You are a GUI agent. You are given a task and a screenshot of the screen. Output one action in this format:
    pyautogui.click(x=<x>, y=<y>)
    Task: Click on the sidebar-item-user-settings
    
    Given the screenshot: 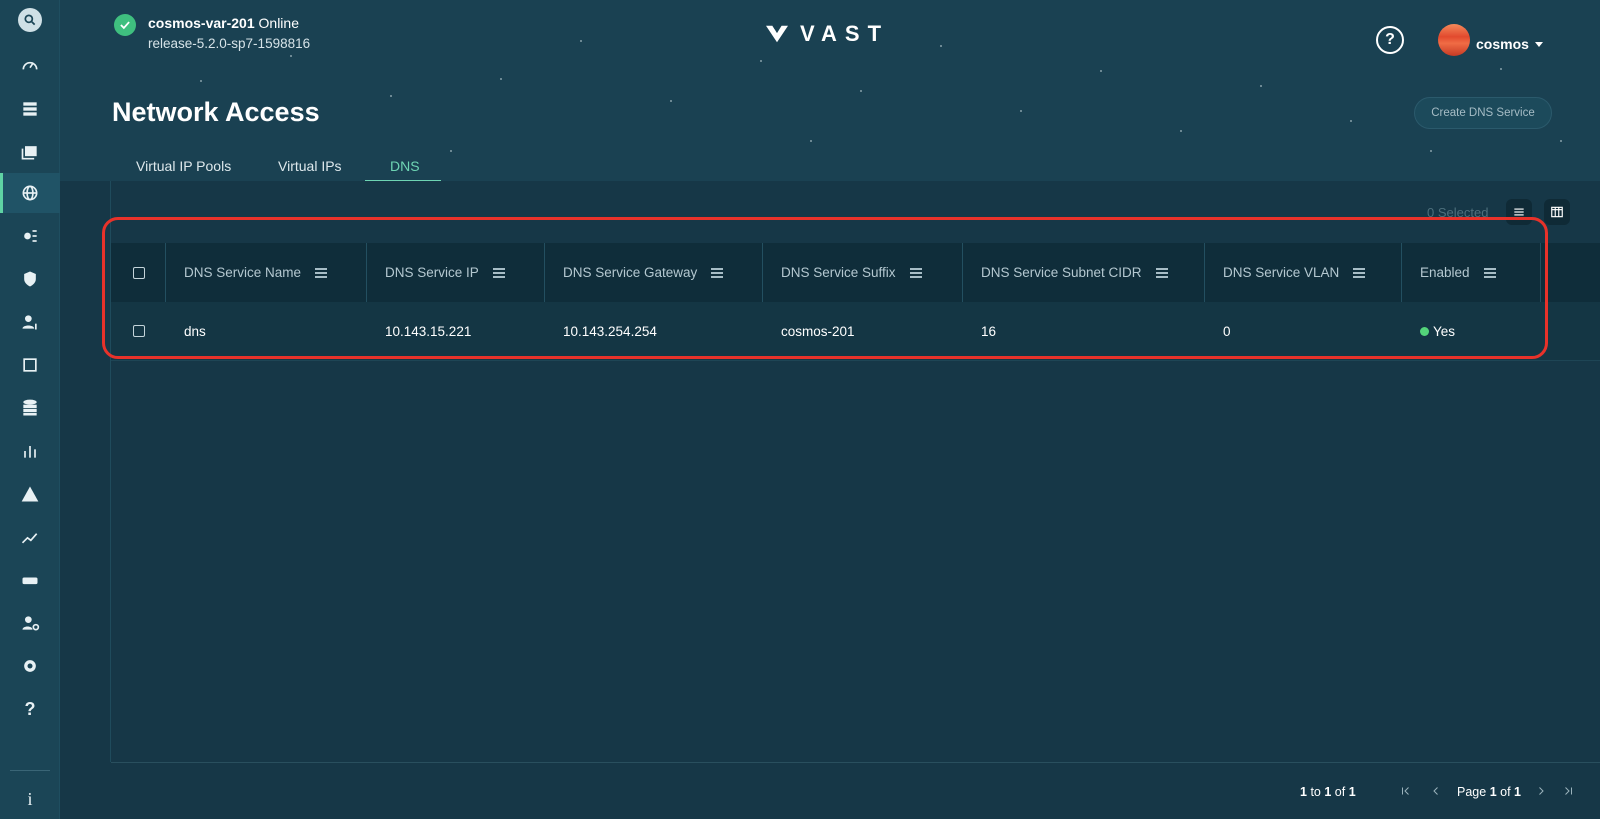 What is the action you would take?
    pyautogui.click(x=30, y=623)
    